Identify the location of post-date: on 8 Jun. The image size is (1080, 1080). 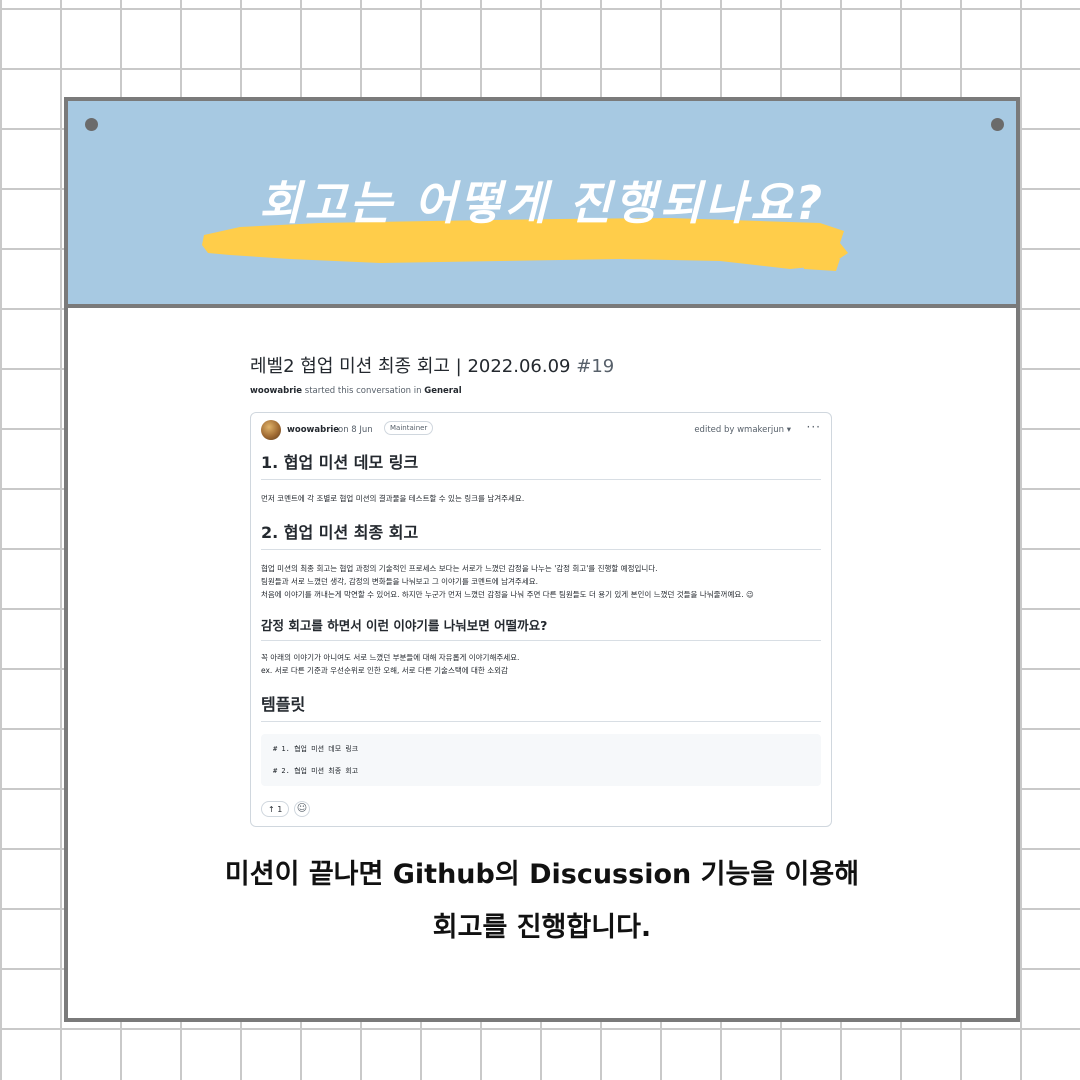
(355, 430).